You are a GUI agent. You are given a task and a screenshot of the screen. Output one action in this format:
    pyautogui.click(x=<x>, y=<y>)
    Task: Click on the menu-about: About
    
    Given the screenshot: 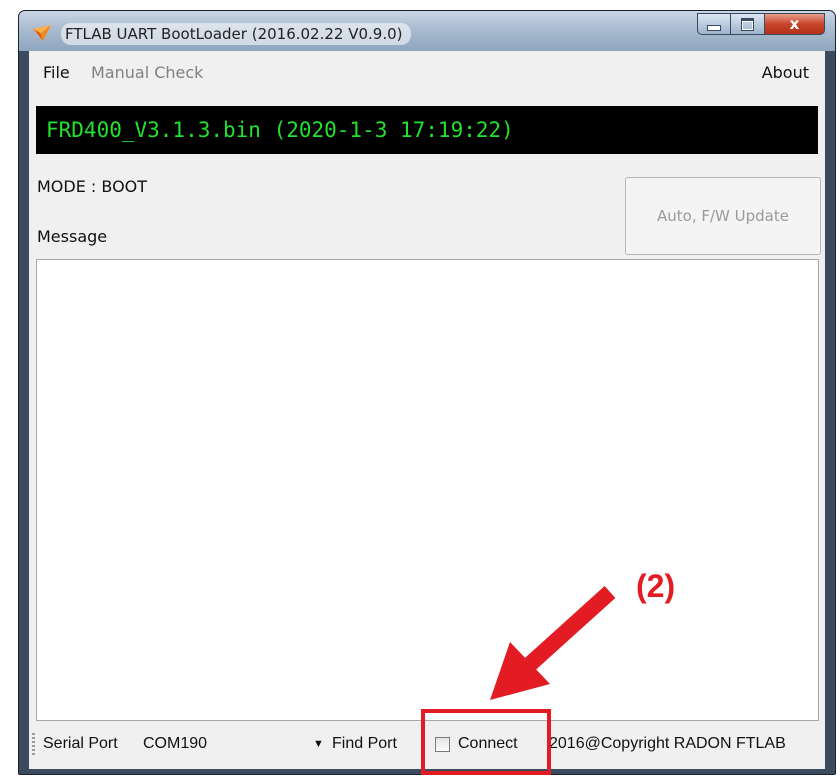 What is the action you would take?
    pyautogui.click(x=785, y=72)
    